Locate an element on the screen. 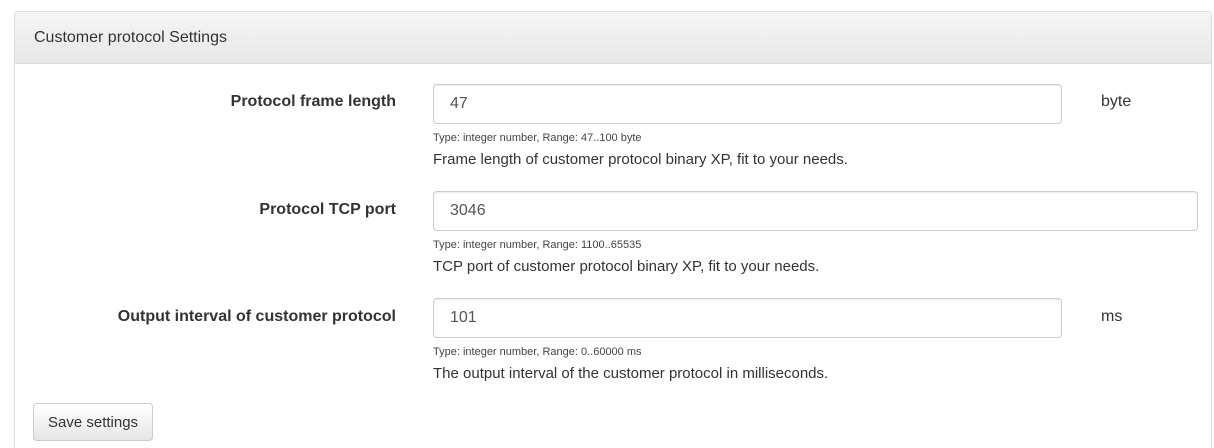  tcp-port-input is located at coordinates (815, 211).